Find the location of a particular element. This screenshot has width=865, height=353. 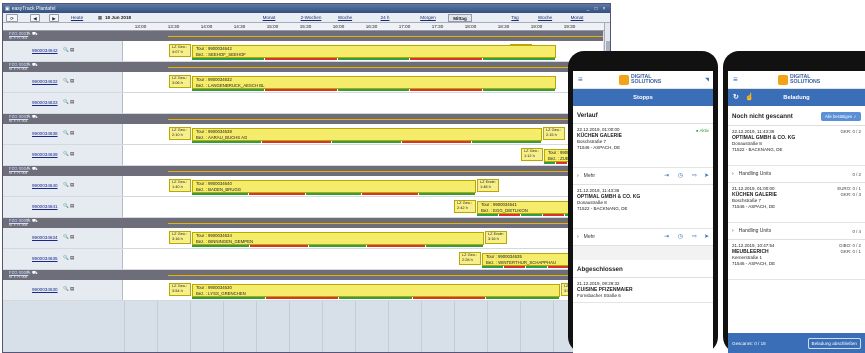

hour-label: 18:00 is located at coordinates (470, 26).